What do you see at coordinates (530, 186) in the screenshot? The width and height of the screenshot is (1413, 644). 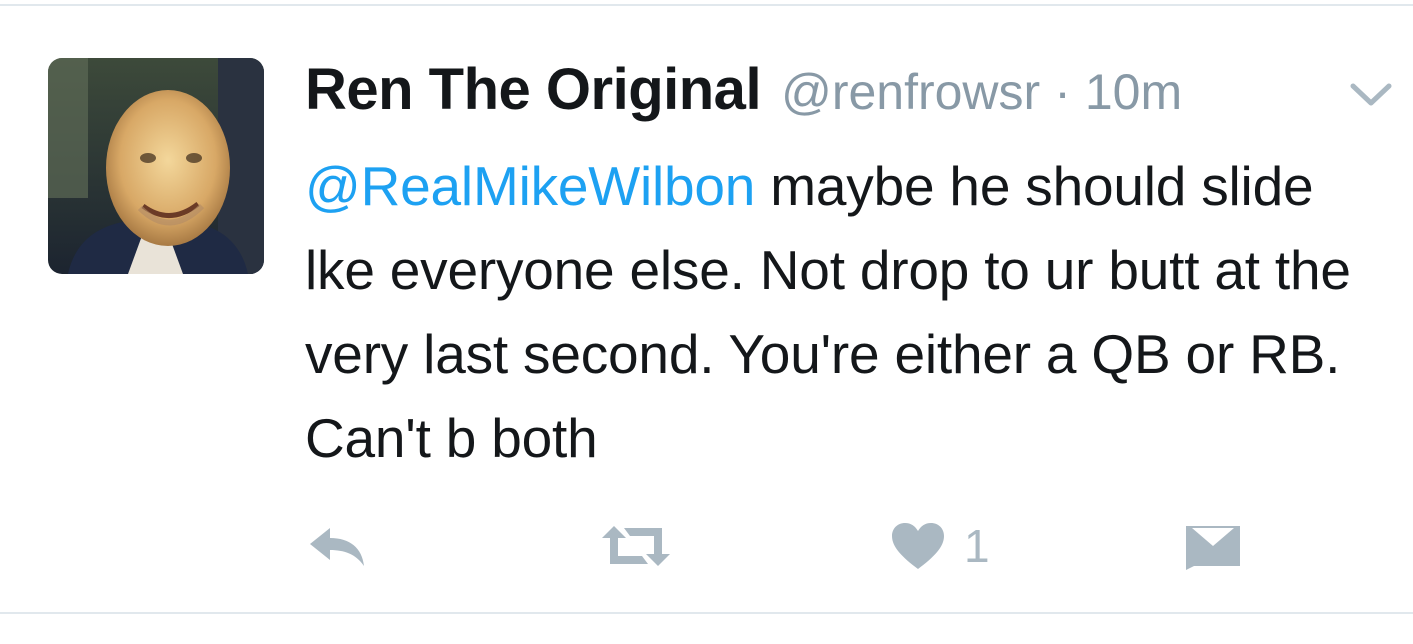 I see `mention-link: @RealMikeWilbon` at bounding box center [530, 186].